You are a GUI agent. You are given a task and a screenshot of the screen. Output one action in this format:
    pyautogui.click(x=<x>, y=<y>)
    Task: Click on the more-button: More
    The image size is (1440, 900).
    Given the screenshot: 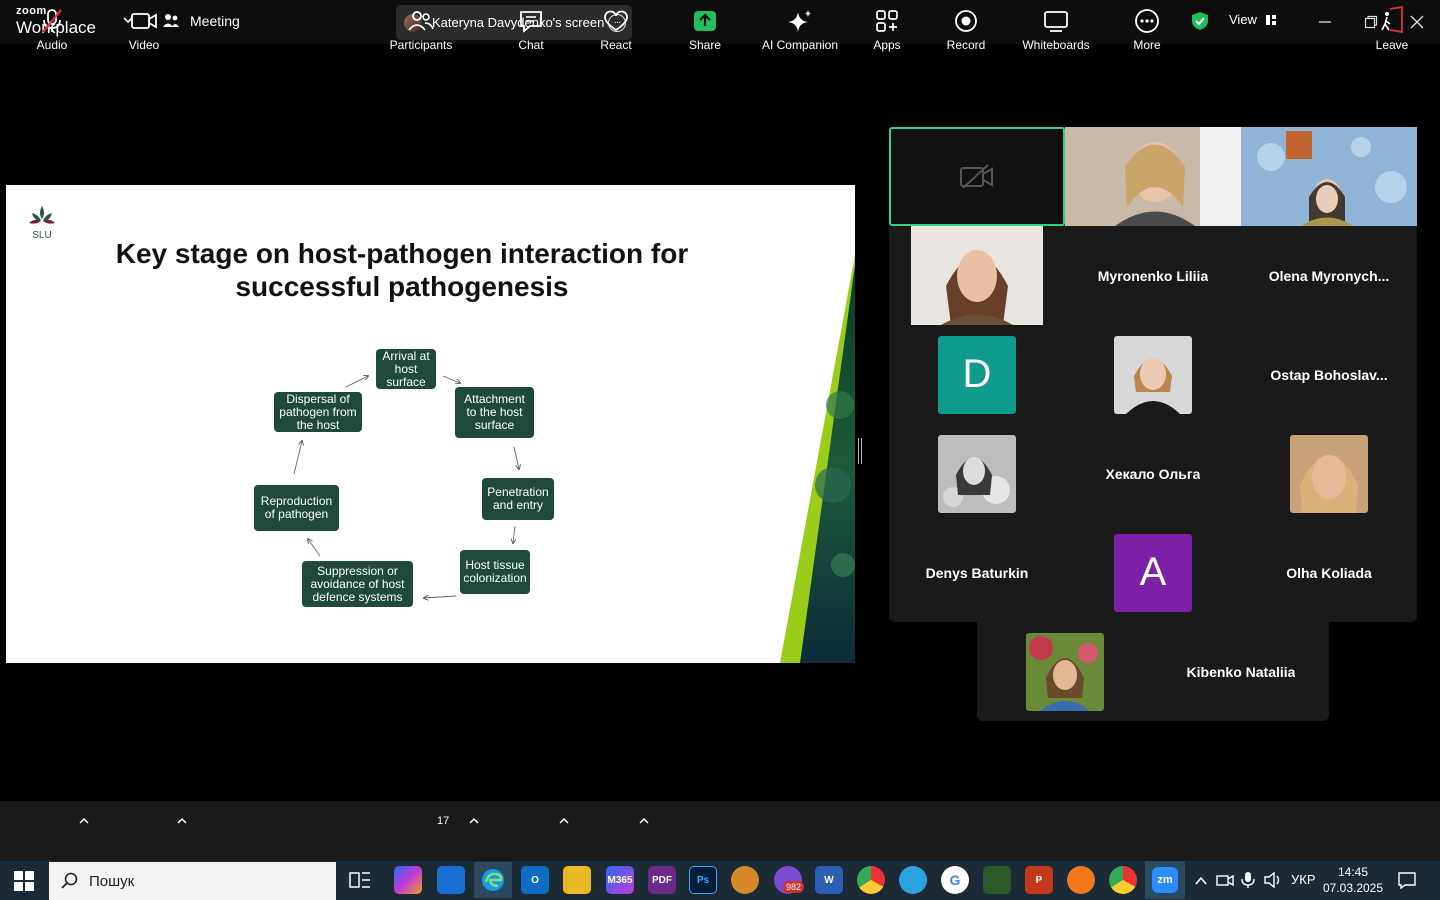 What is the action you would take?
    pyautogui.click(x=1147, y=30)
    